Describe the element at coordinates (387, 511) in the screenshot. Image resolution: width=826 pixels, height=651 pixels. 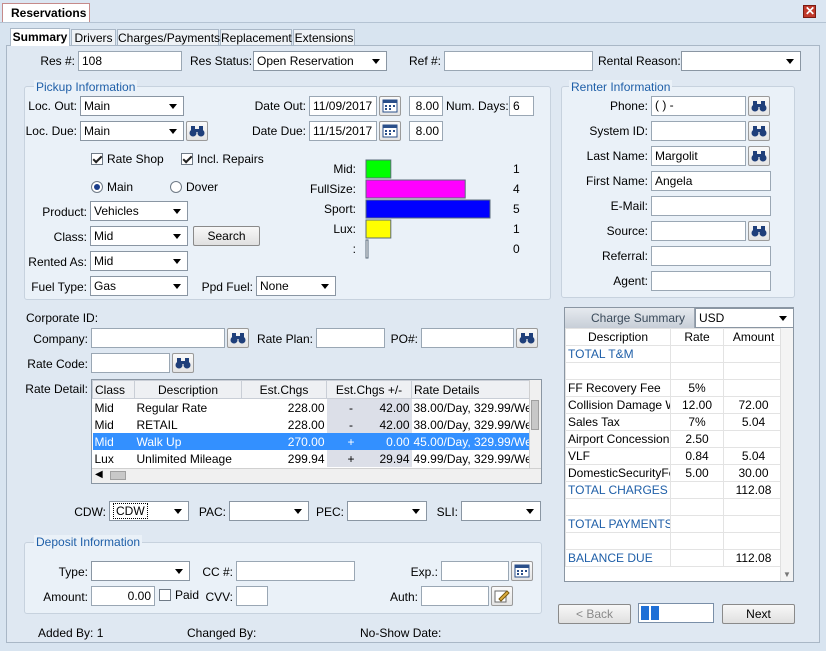
I see `pec-select` at that location.